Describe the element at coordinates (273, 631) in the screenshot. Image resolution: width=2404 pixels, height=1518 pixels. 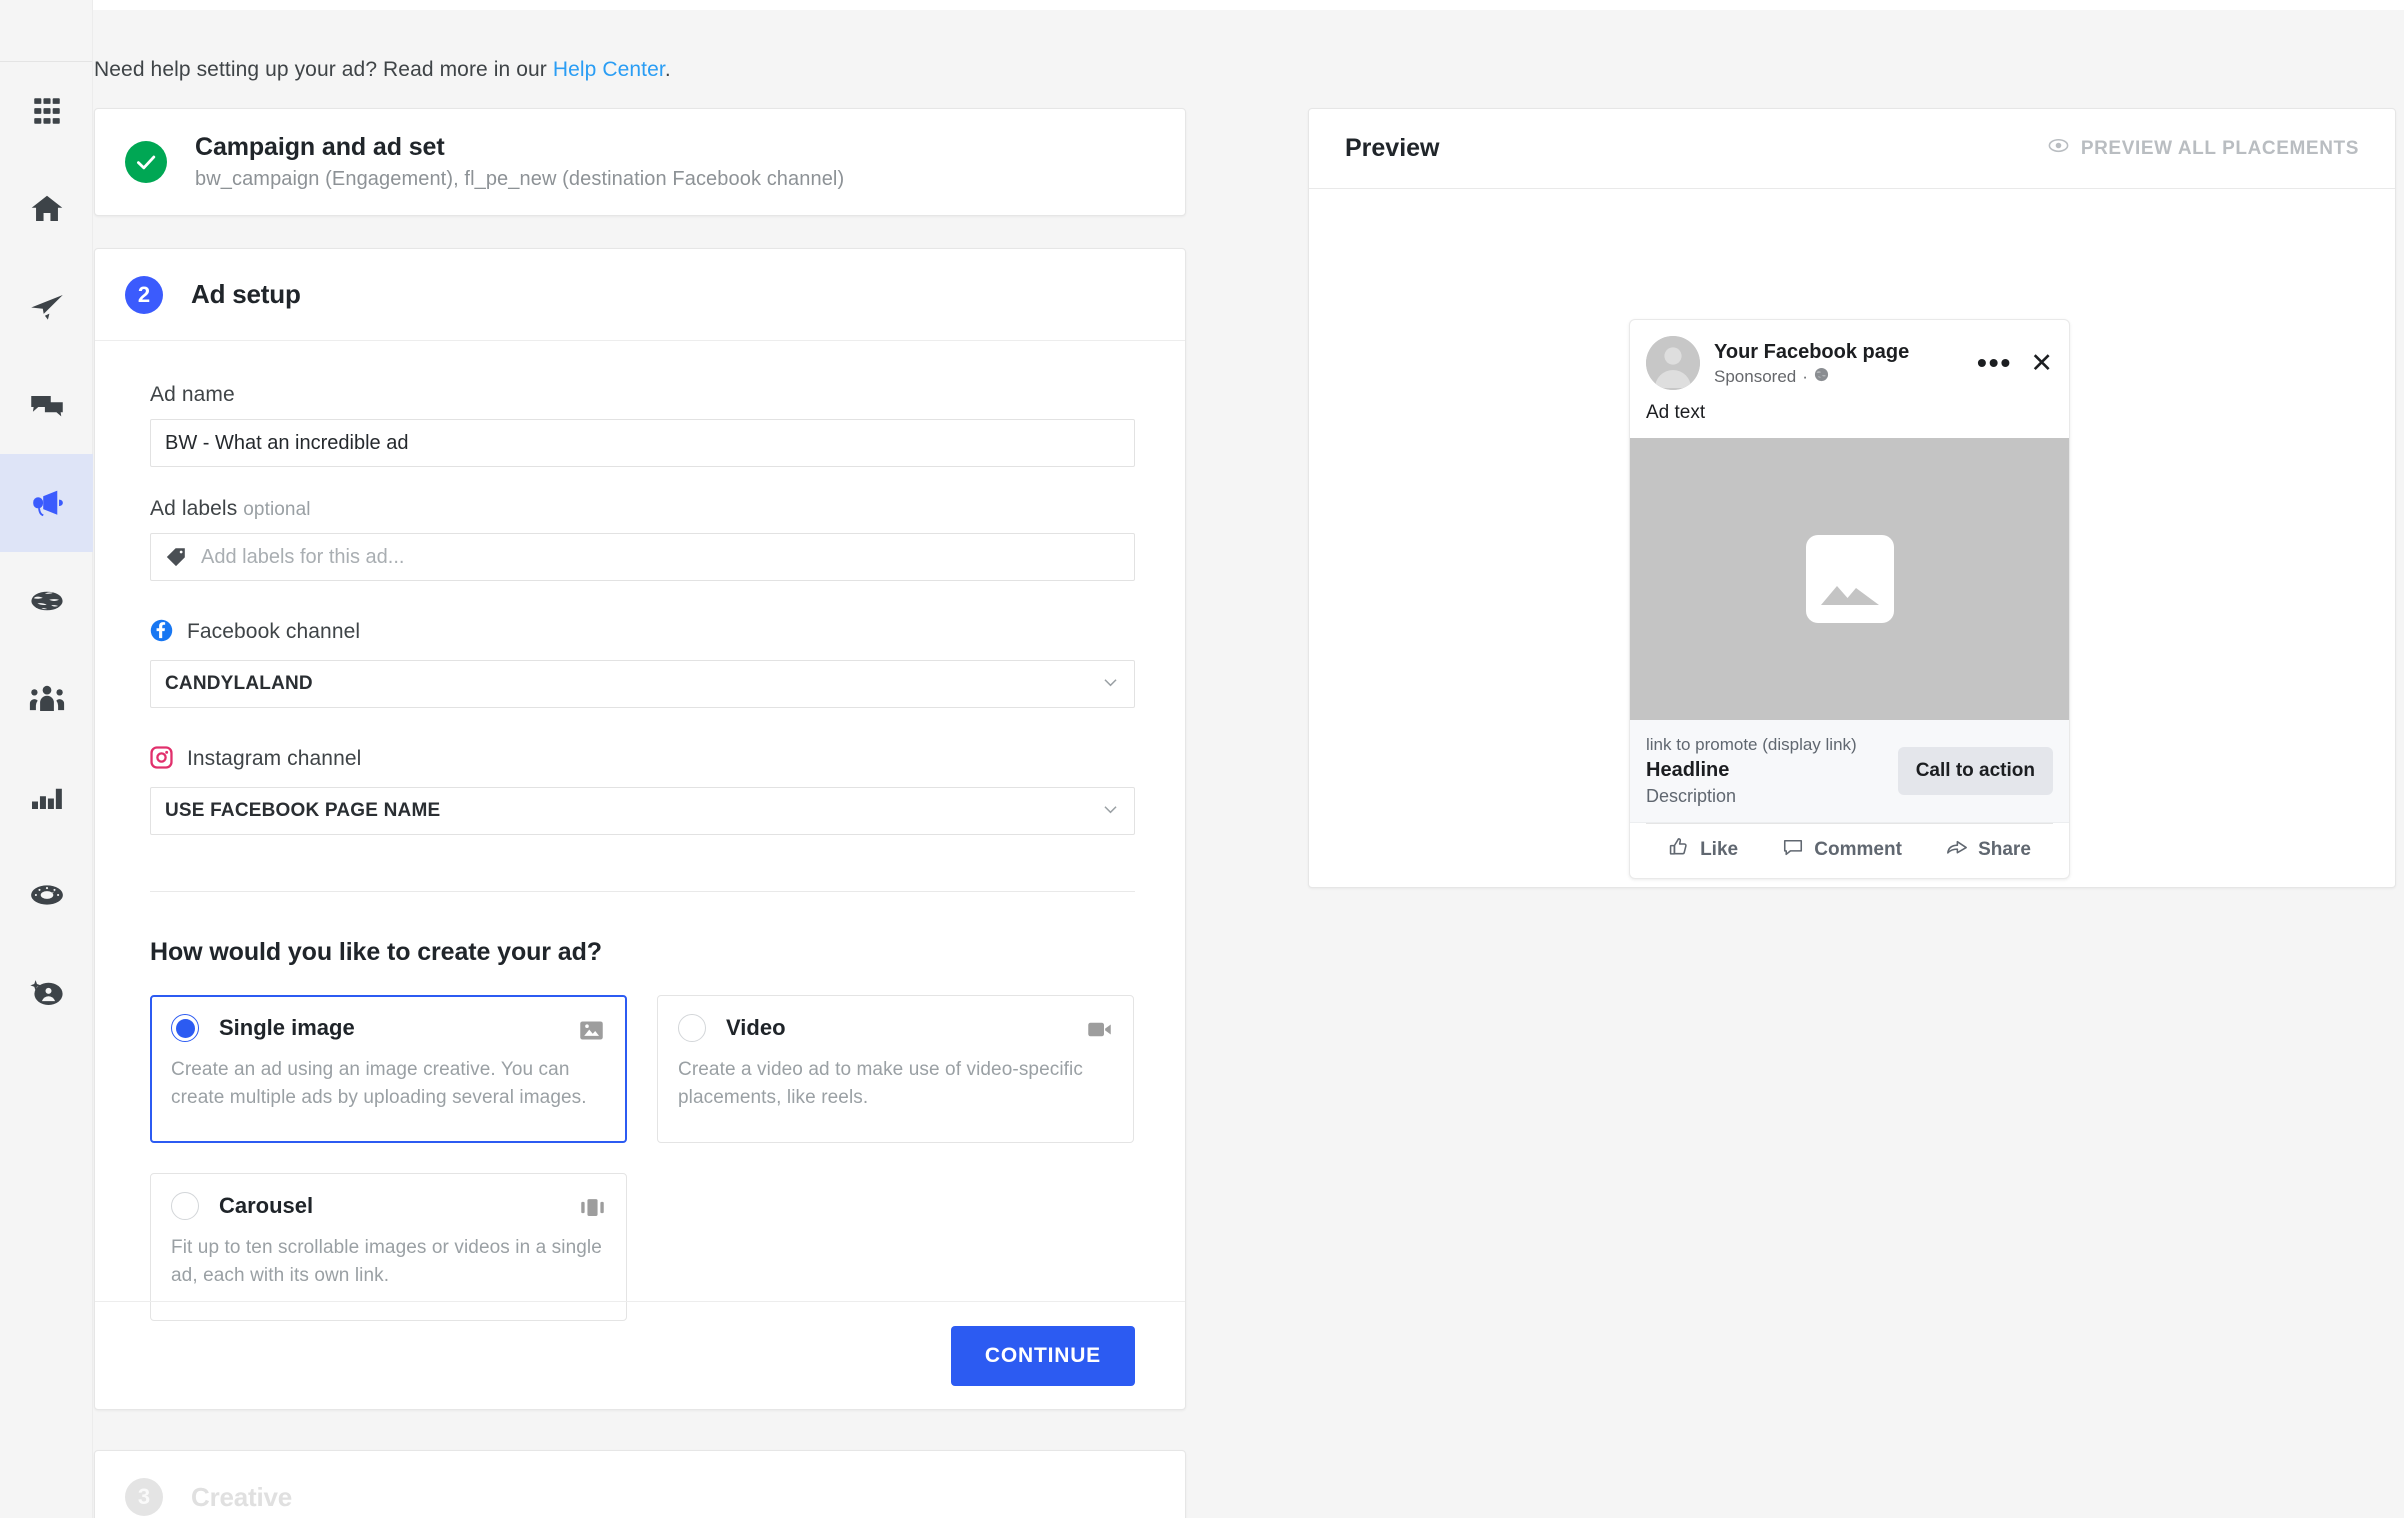
I see `facebook-channel-label-text: Facebook channel` at that location.